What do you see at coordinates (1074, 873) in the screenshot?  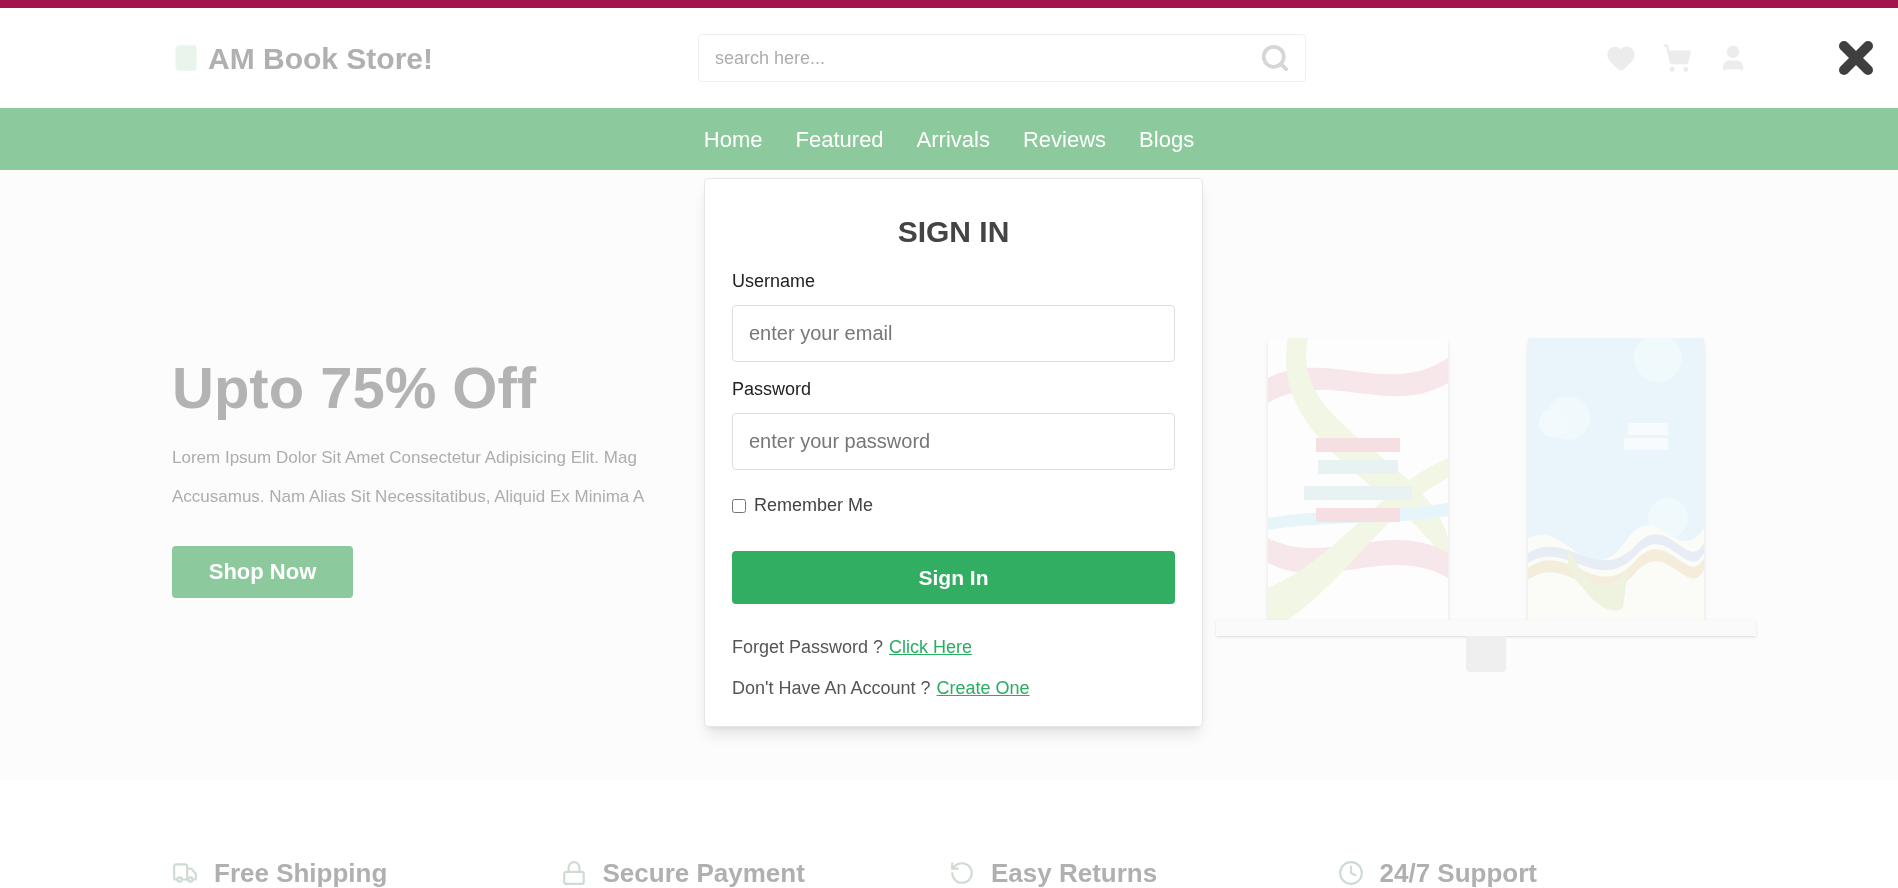 I see `feature-title: Easy Returns` at bounding box center [1074, 873].